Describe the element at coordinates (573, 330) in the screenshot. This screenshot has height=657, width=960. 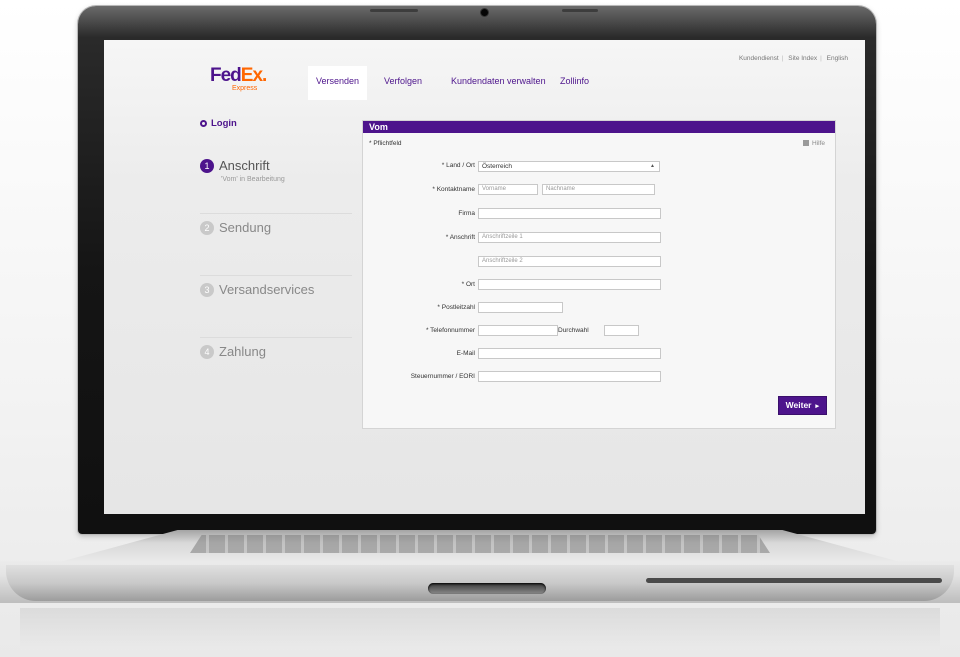
I see `extension-label: Durchwahl` at that location.